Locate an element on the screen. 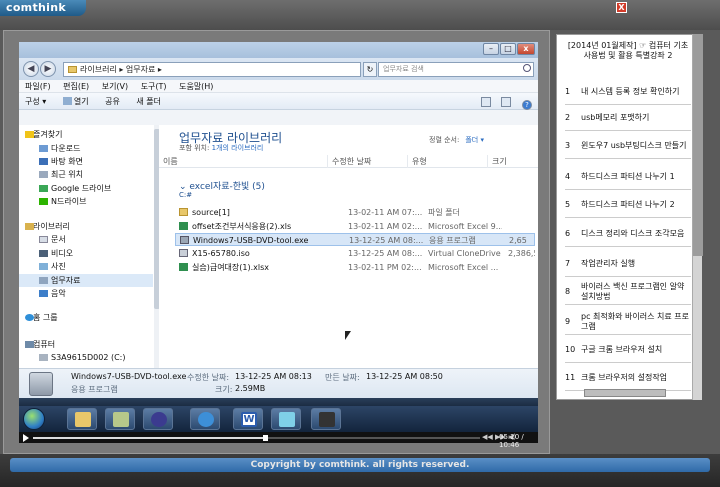 Image resolution: width=720 pixels, height=487 pixels. minimize-button: – is located at coordinates (491, 49).